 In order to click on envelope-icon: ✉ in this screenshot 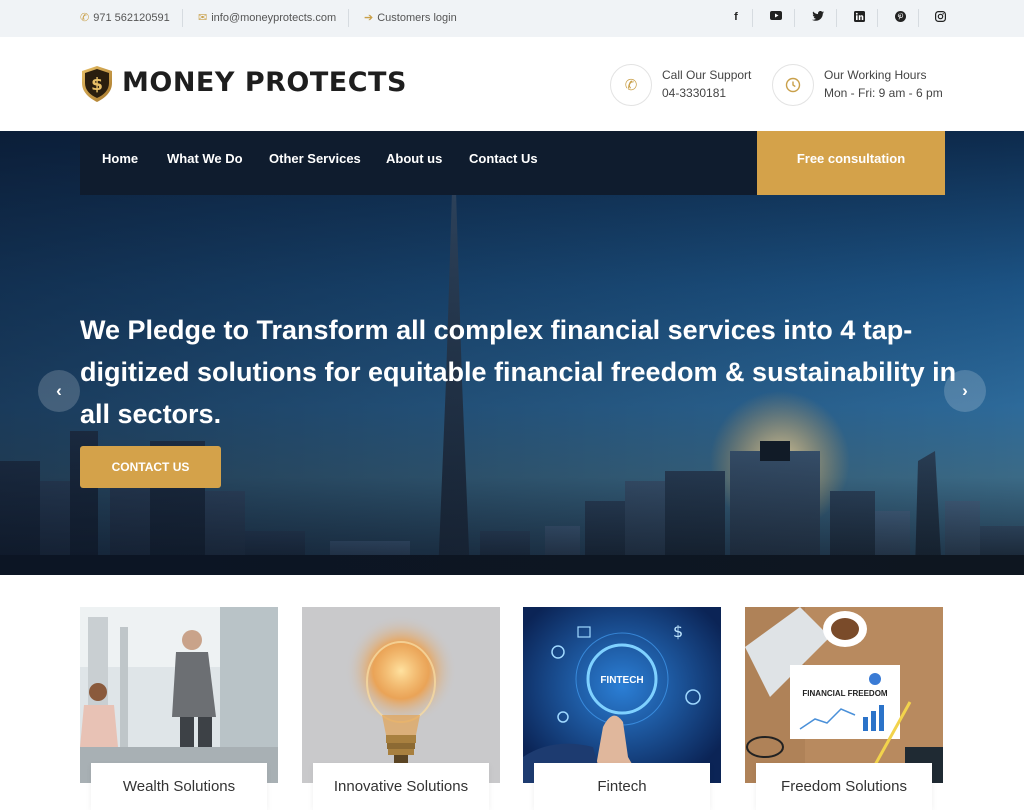, I will do `click(203, 18)`.